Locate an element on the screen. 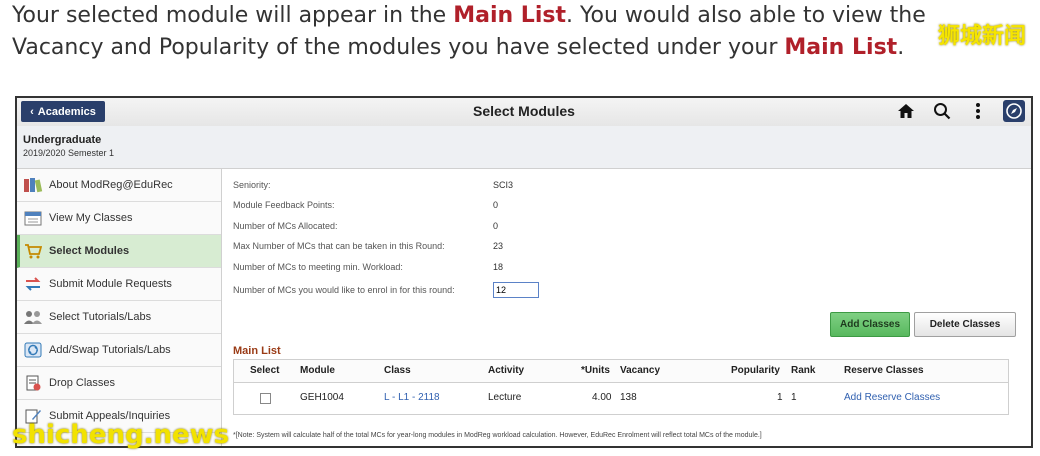 This screenshot has height=456, width=1040. column-header-activity: Activity is located at coordinates (506, 370).